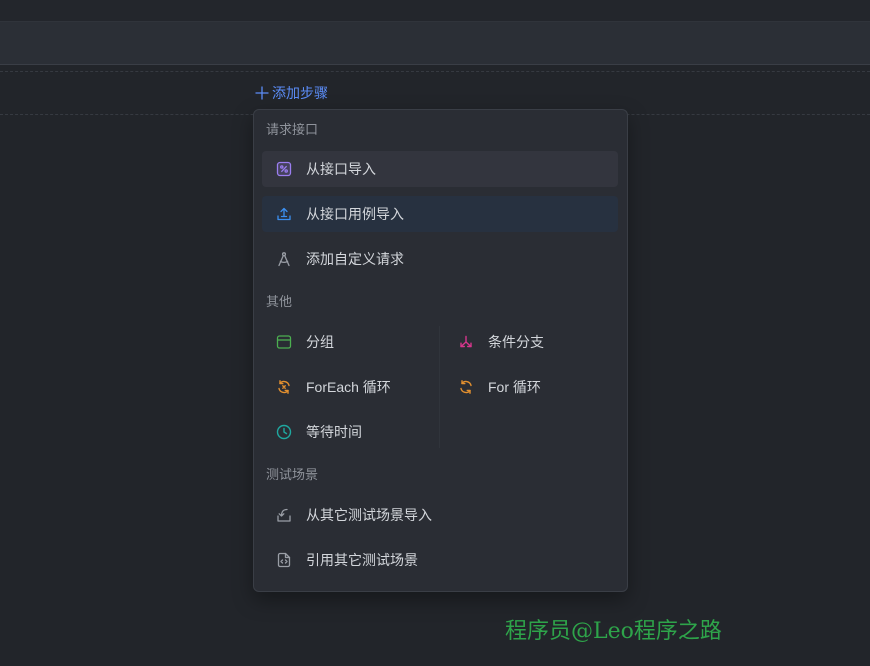 This screenshot has width=870, height=666. What do you see at coordinates (435, 71) in the screenshot?
I see `step-divider-top` at bounding box center [435, 71].